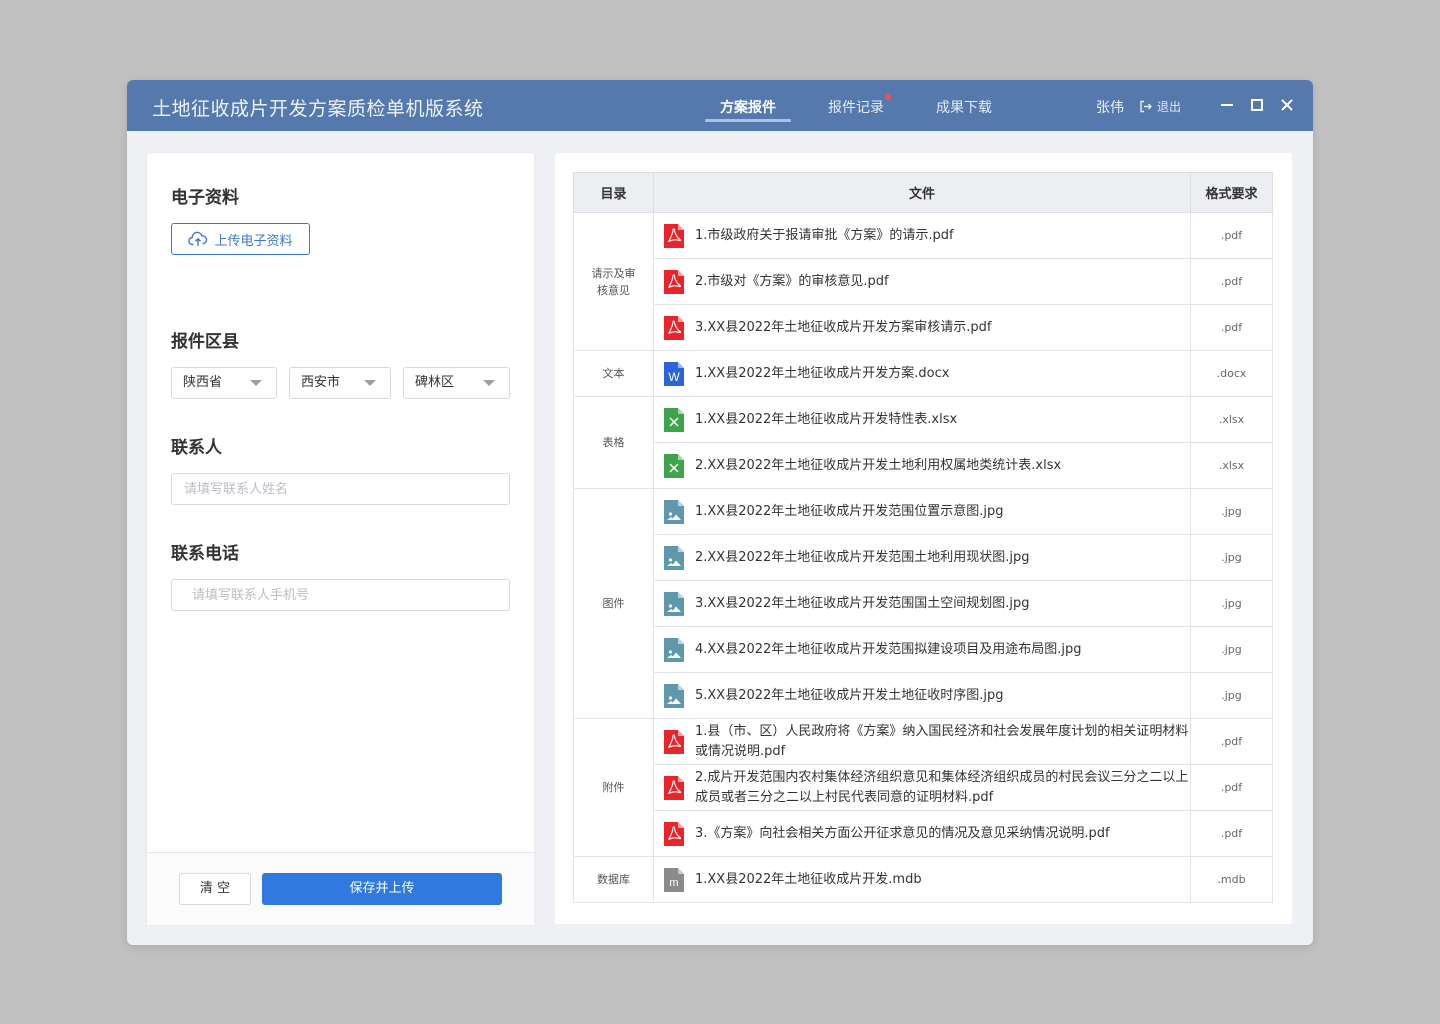 The width and height of the screenshot is (1440, 1024). I want to click on file-cell: 2.XX县2022年土地征收成片开发土地利用权属地类统计表.xlsx, so click(922, 465).